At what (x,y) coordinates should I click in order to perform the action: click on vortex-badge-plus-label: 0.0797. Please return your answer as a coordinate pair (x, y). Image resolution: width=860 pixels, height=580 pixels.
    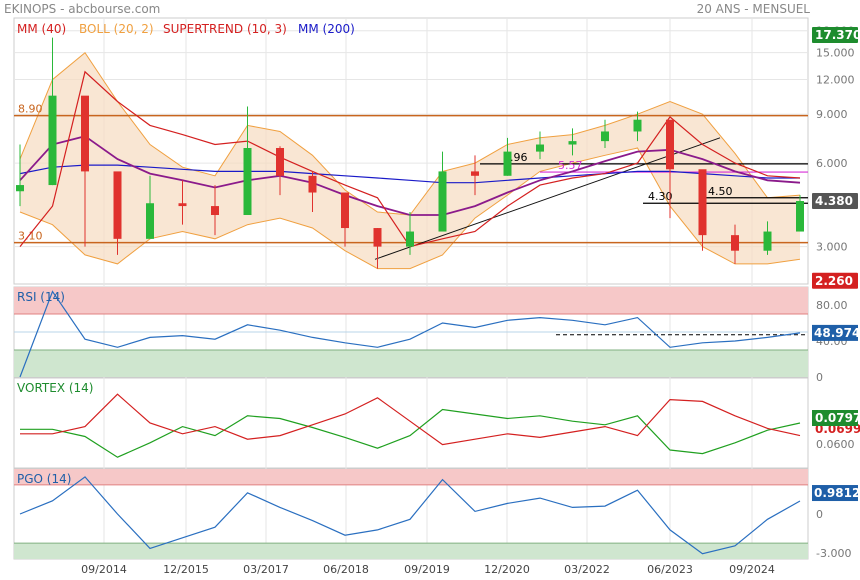
    Looking at the image, I should click on (837, 418).